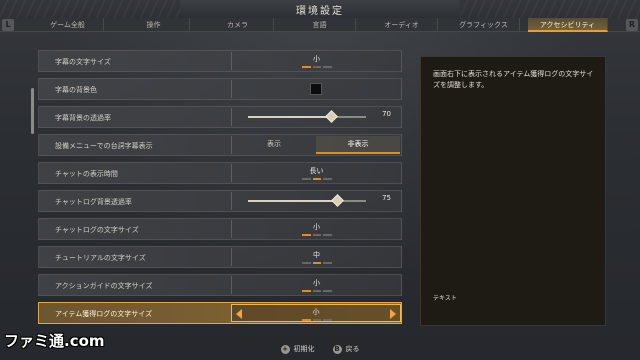 The width and height of the screenshot is (640, 360). Describe the element at coordinates (104, 314) in the screenshot. I see `setting-label: アイテム獲得ログの文字サイズ` at that location.